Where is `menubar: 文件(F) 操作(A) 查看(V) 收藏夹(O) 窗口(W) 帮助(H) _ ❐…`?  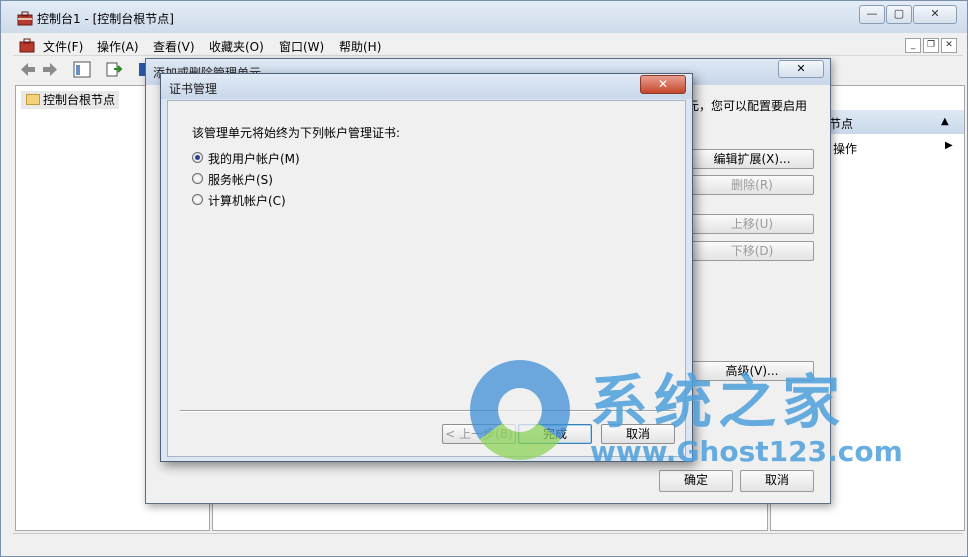
menubar: 文件(F) 操作(A) 查看(V) 收藏夹(O) 窗口(W) 帮助(H) _ ❐… is located at coordinates (488, 45).